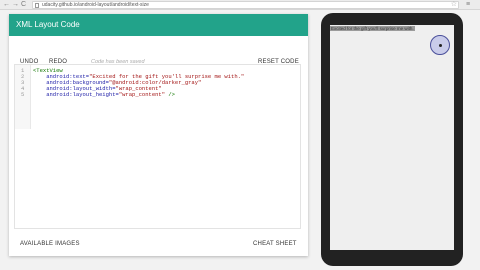 The image size is (480, 270). Describe the element at coordinates (50, 244) in the screenshot. I see `available-images-button: AVAILABLE IMAGES` at that location.